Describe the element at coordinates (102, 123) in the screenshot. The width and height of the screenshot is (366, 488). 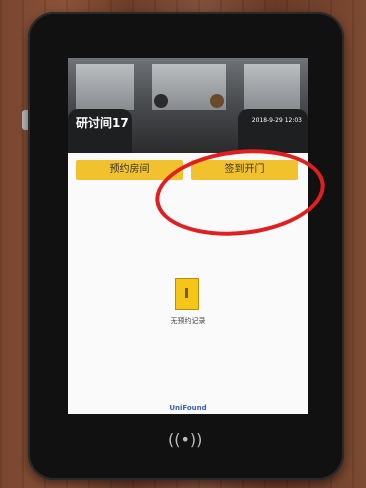
I see `room-title: 研讨间17` at that location.